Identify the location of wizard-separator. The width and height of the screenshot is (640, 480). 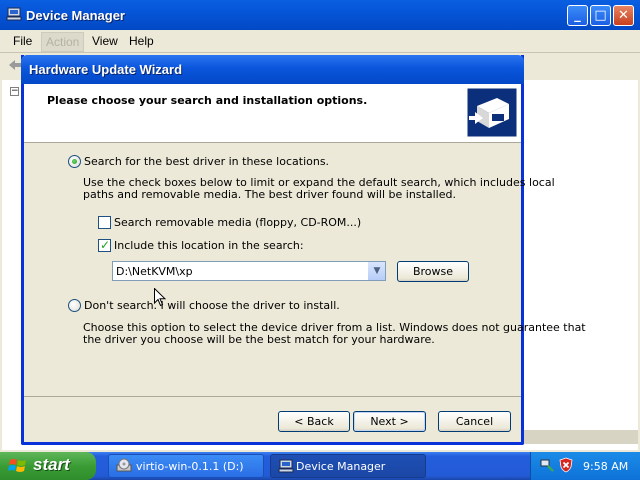
(272, 396).